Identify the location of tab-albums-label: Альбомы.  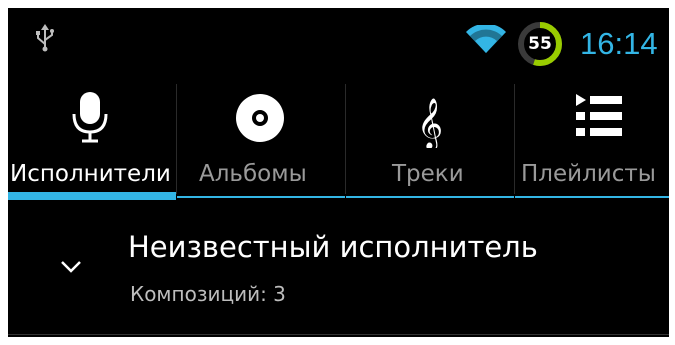
(253, 174).